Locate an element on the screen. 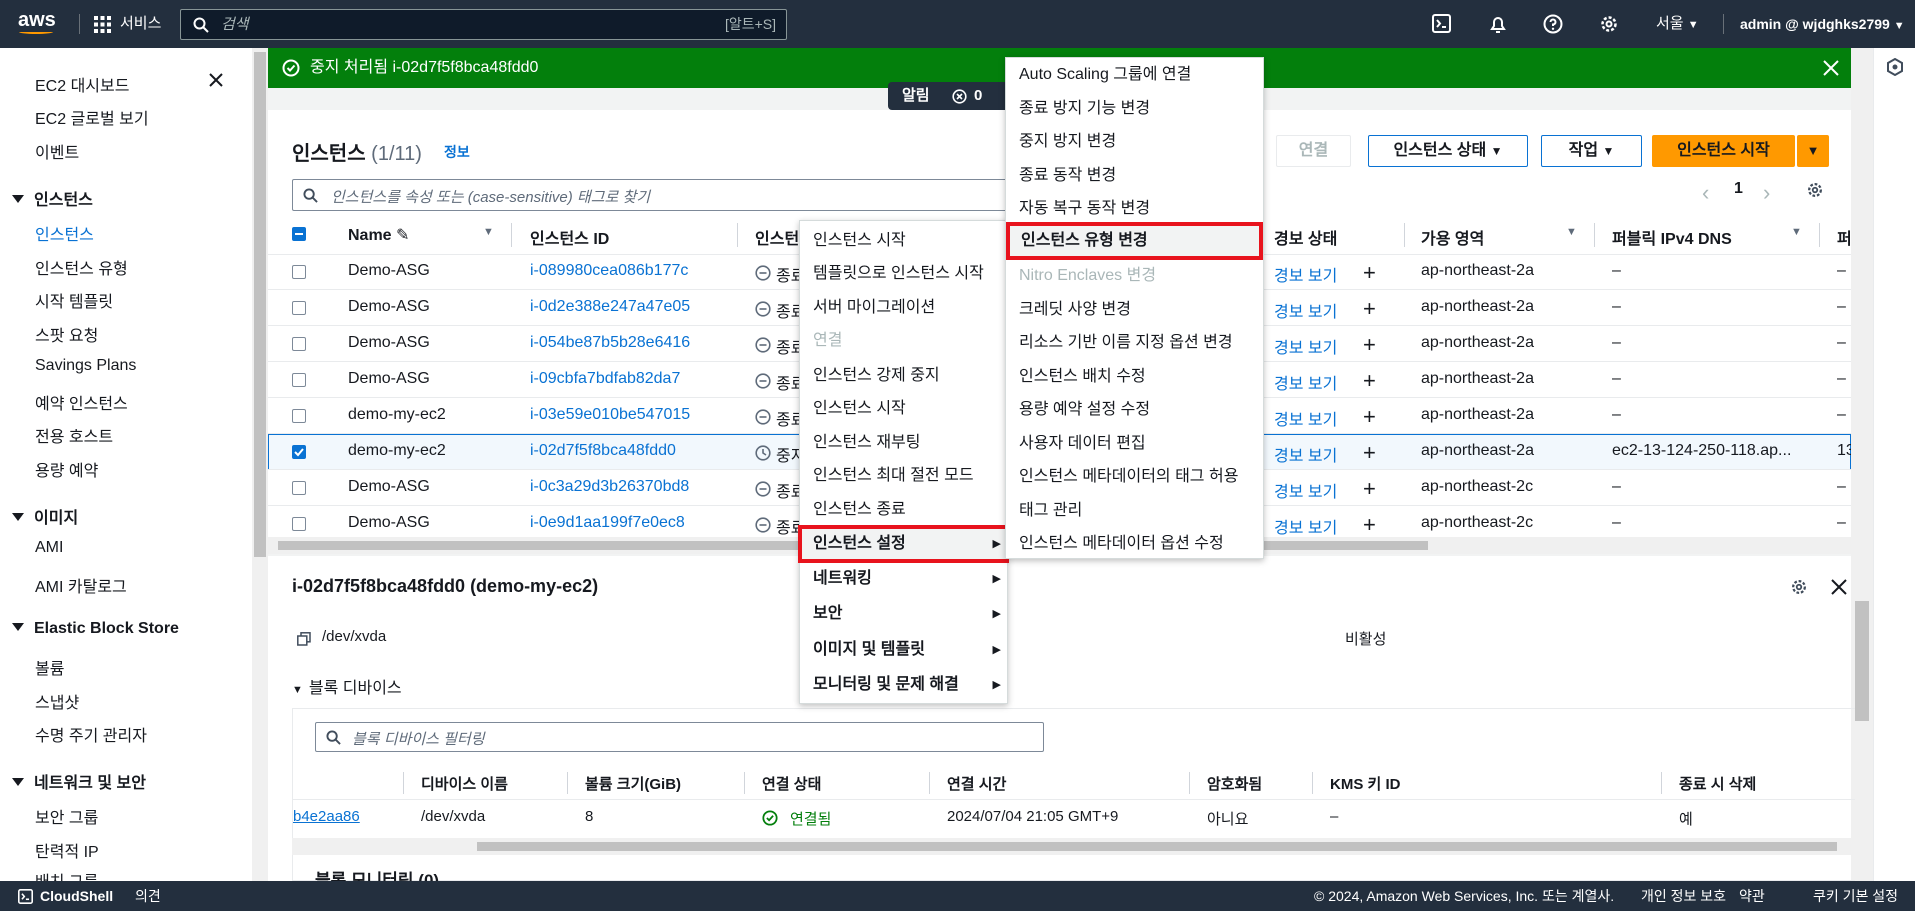  col-kms-key: KMS 키 ID is located at coordinates (1365, 783).